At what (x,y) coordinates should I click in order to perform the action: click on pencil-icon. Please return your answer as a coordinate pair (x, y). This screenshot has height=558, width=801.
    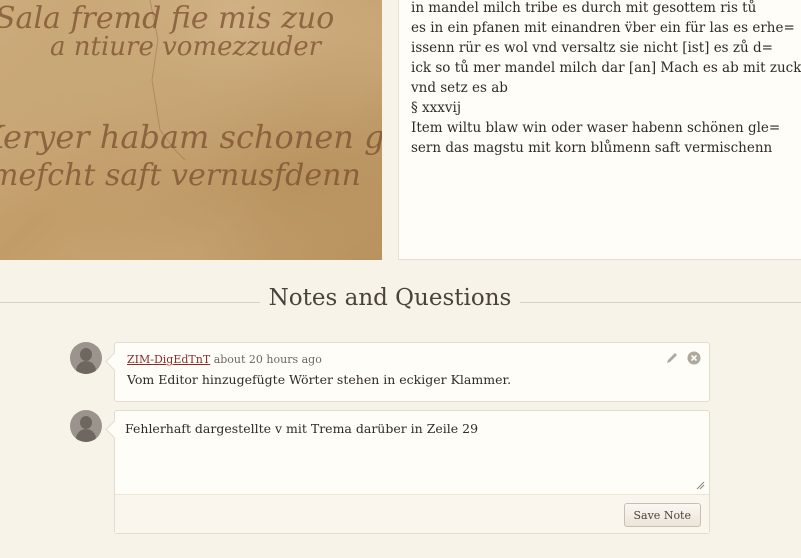
    Looking at the image, I should click on (672, 358).